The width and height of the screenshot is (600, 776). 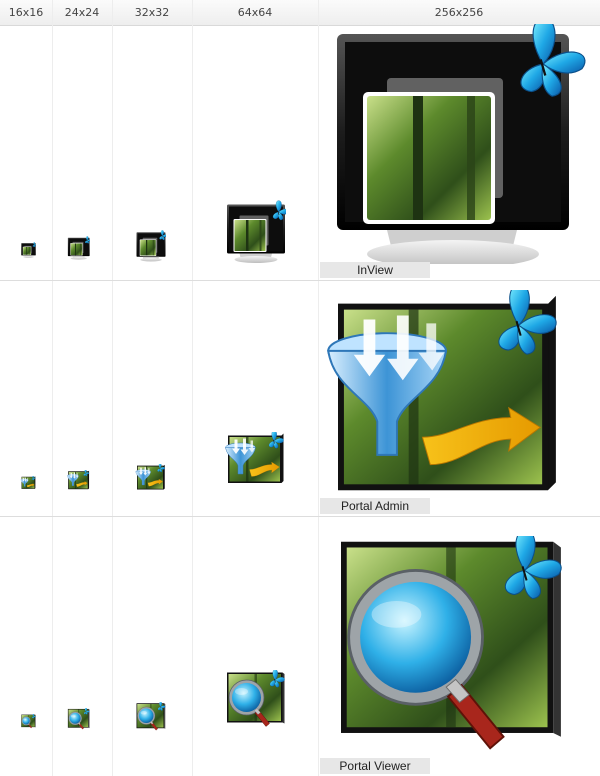 What do you see at coordinates (375, 506) in the screenshot?
I see `icon-label-portal-admin: Portal Admin` at bounding box center [375, 506].